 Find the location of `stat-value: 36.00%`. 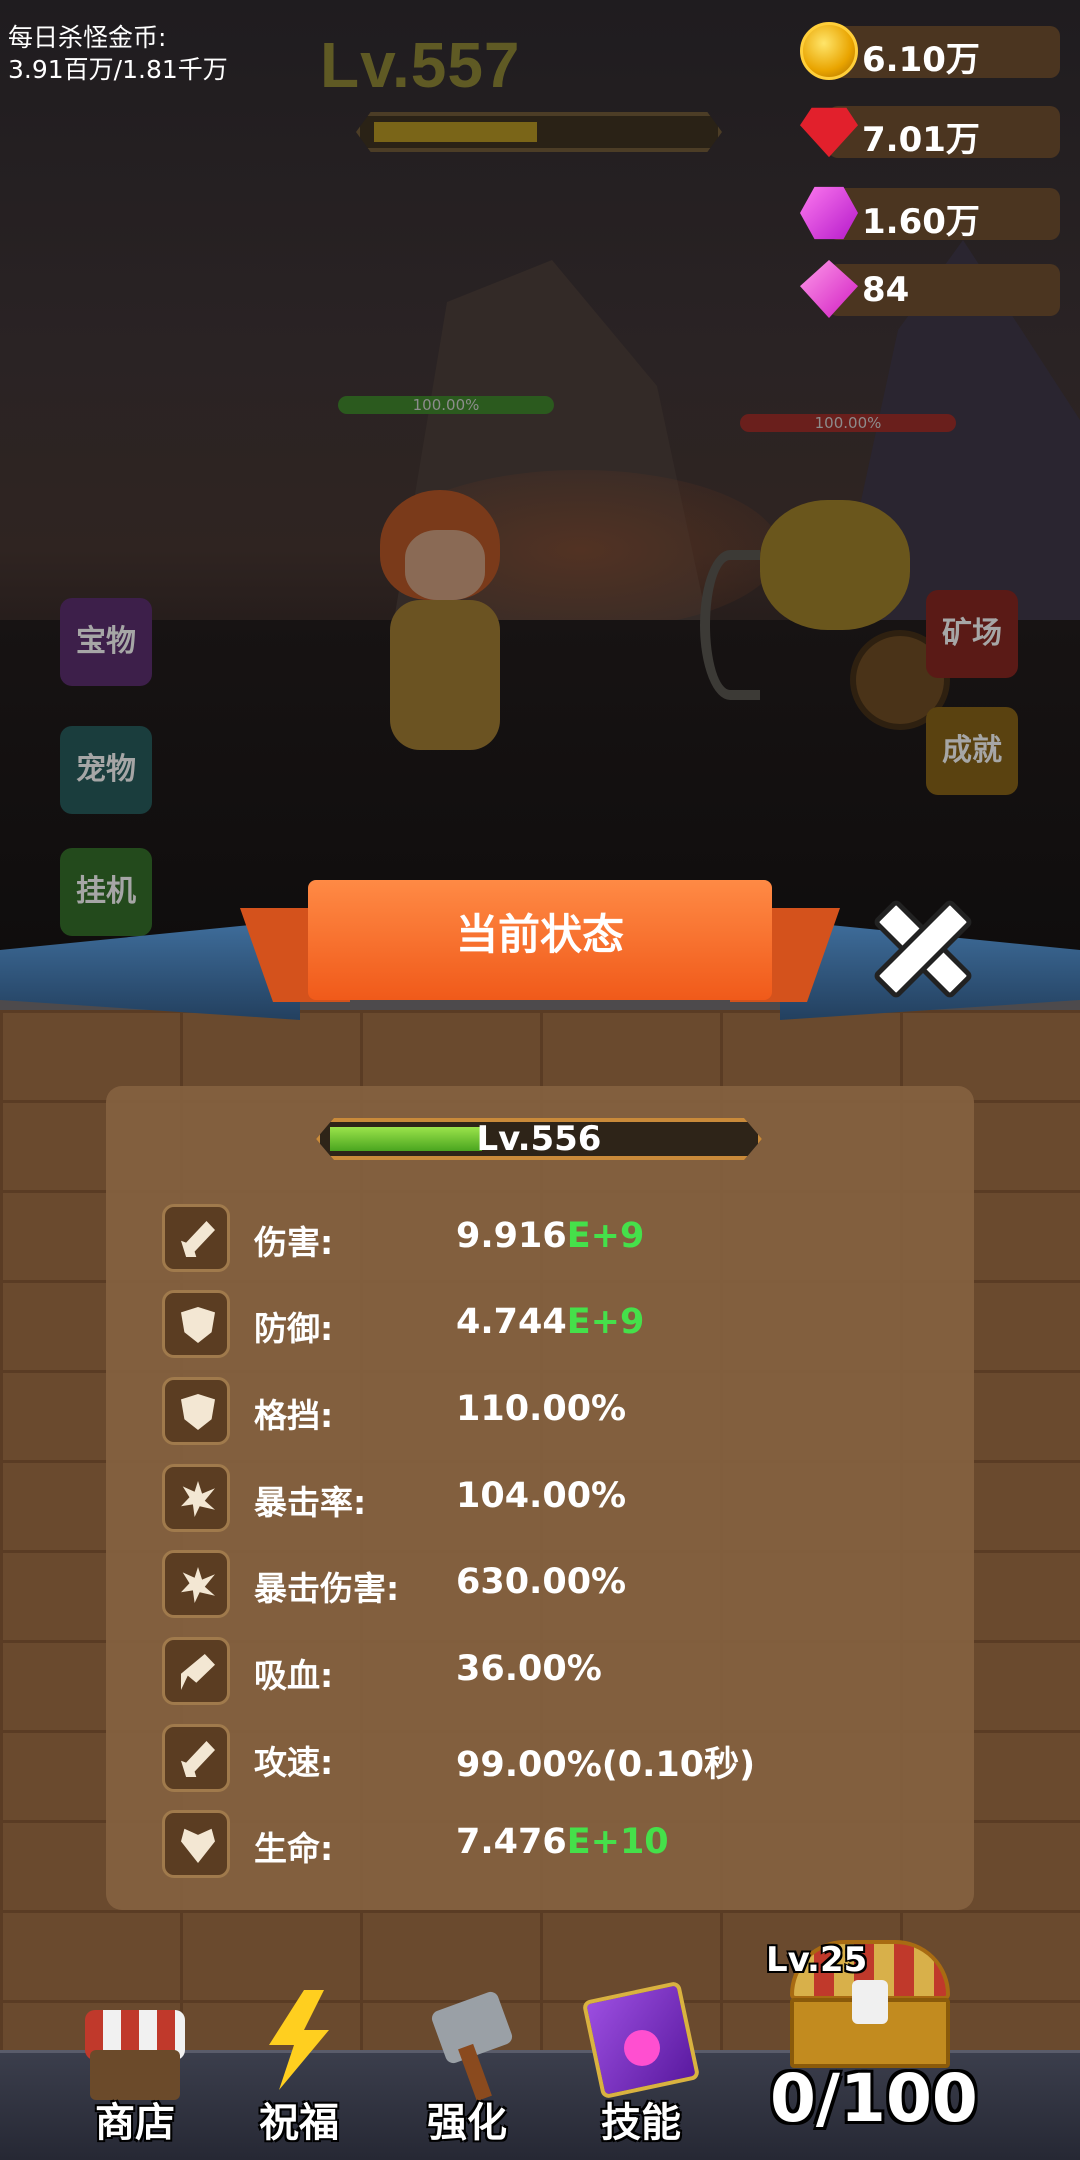

stat-value: 36.00% is located at coordinates (529, 1669).